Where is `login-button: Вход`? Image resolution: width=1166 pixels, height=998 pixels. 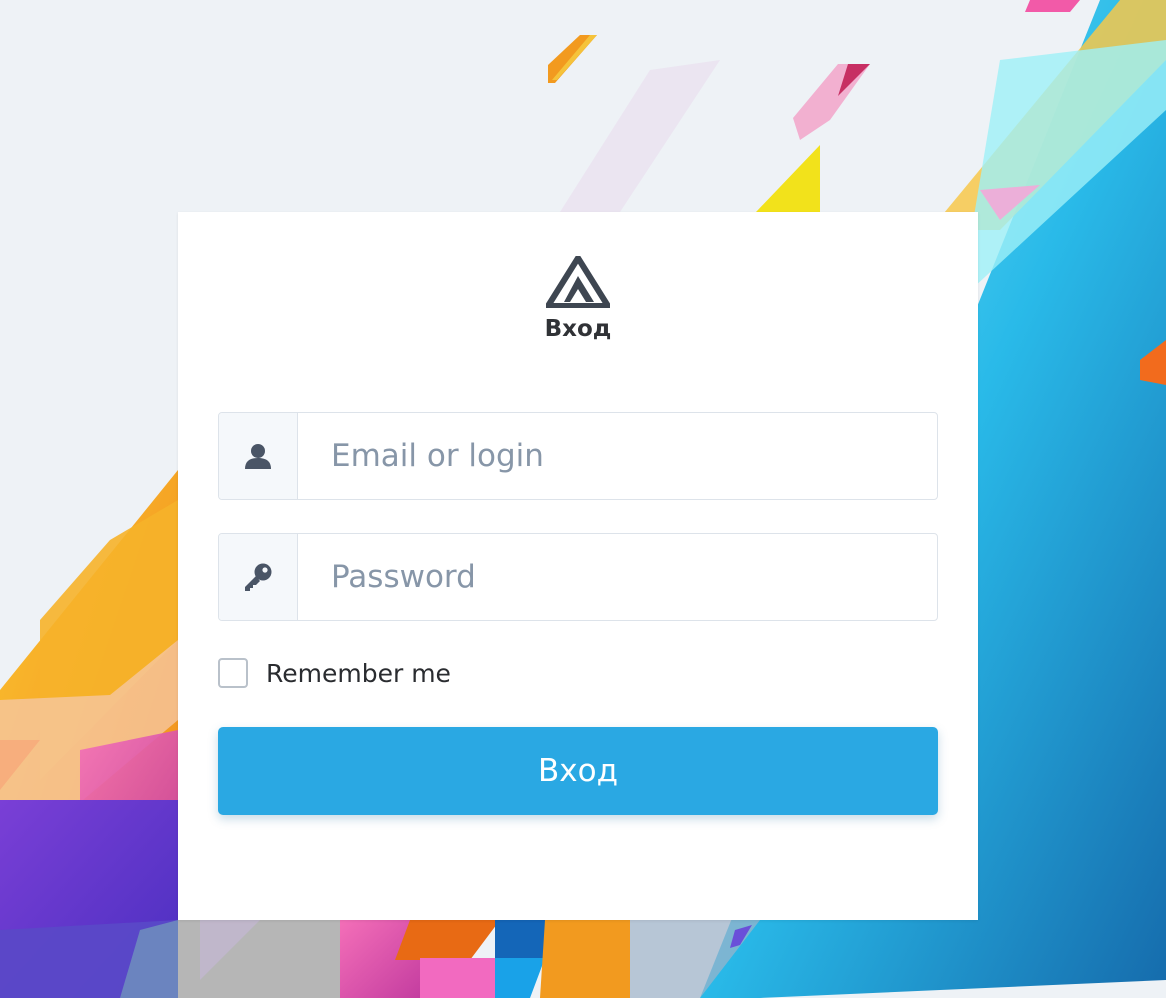 login-button: Вход is located at coordinates (578, 771).